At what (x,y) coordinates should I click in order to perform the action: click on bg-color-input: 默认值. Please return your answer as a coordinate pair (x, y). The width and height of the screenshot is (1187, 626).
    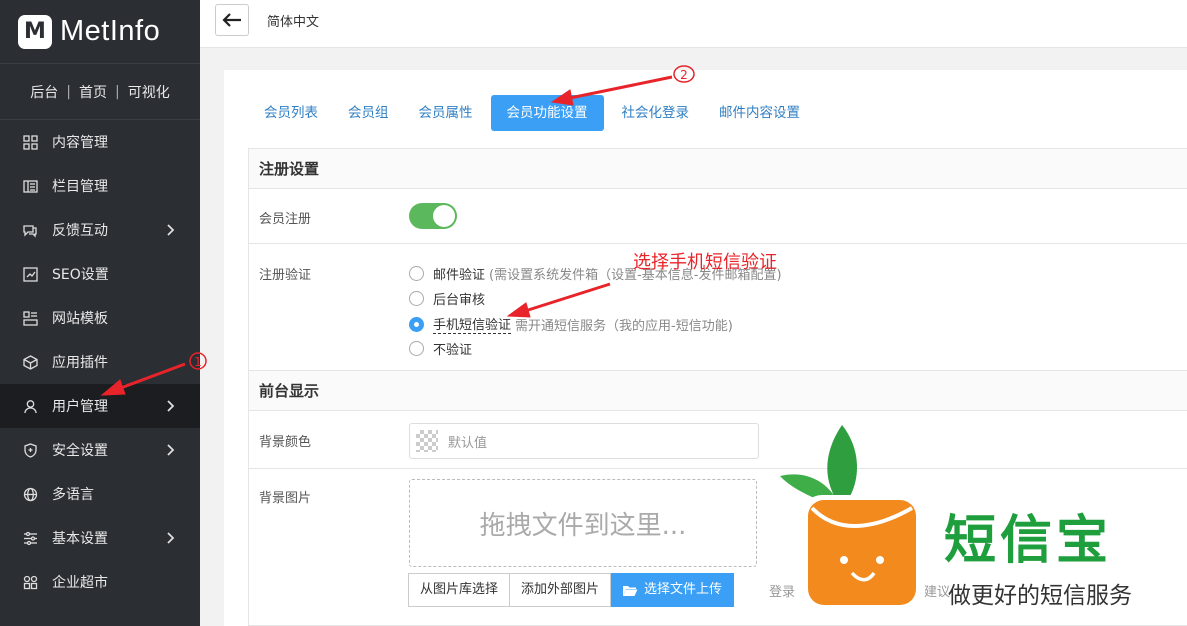
    Looking at the image, I should click on (584, 441).